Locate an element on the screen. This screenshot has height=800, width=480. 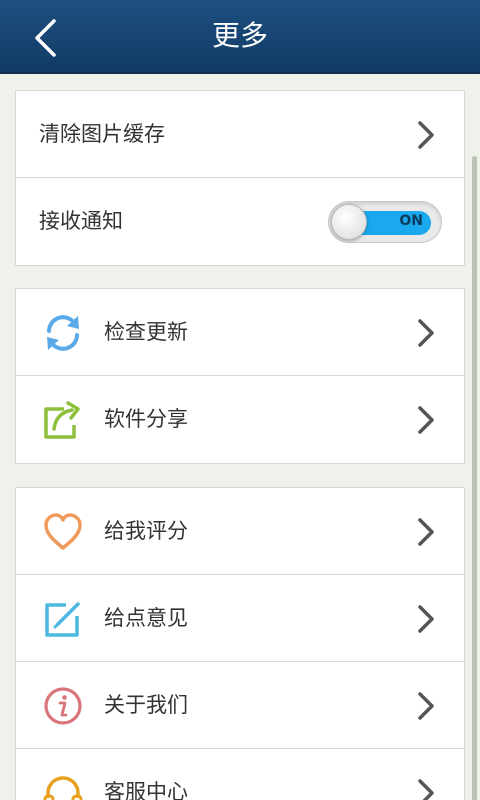
share-icon is located at coordinates (62, 420).